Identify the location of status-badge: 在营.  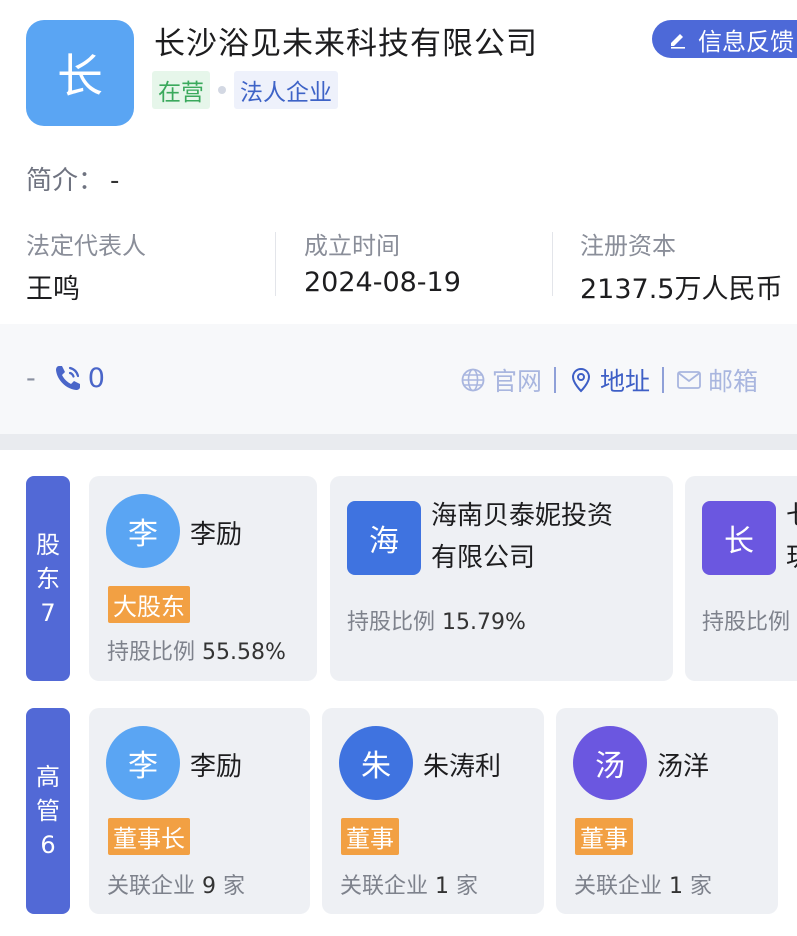
(181, 90).